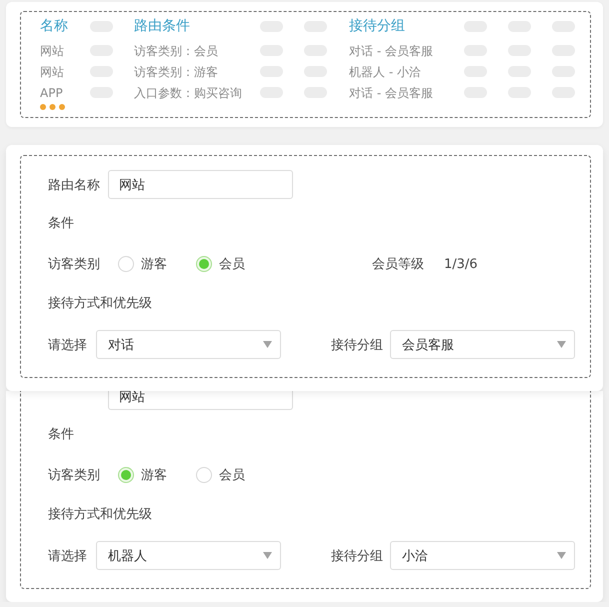 The image size is (609, 607). I want to click on column-header: 接待分组, so click(377, 26).